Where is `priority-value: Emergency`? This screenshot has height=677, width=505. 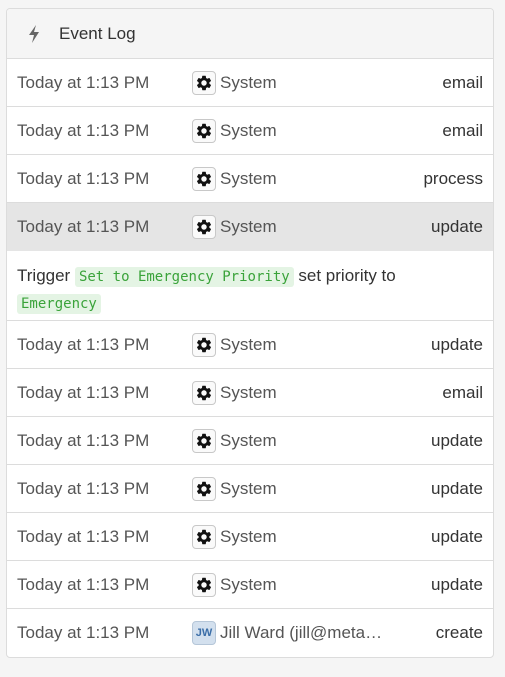
priority-value: Emergency is located at coordinates (59, 304).